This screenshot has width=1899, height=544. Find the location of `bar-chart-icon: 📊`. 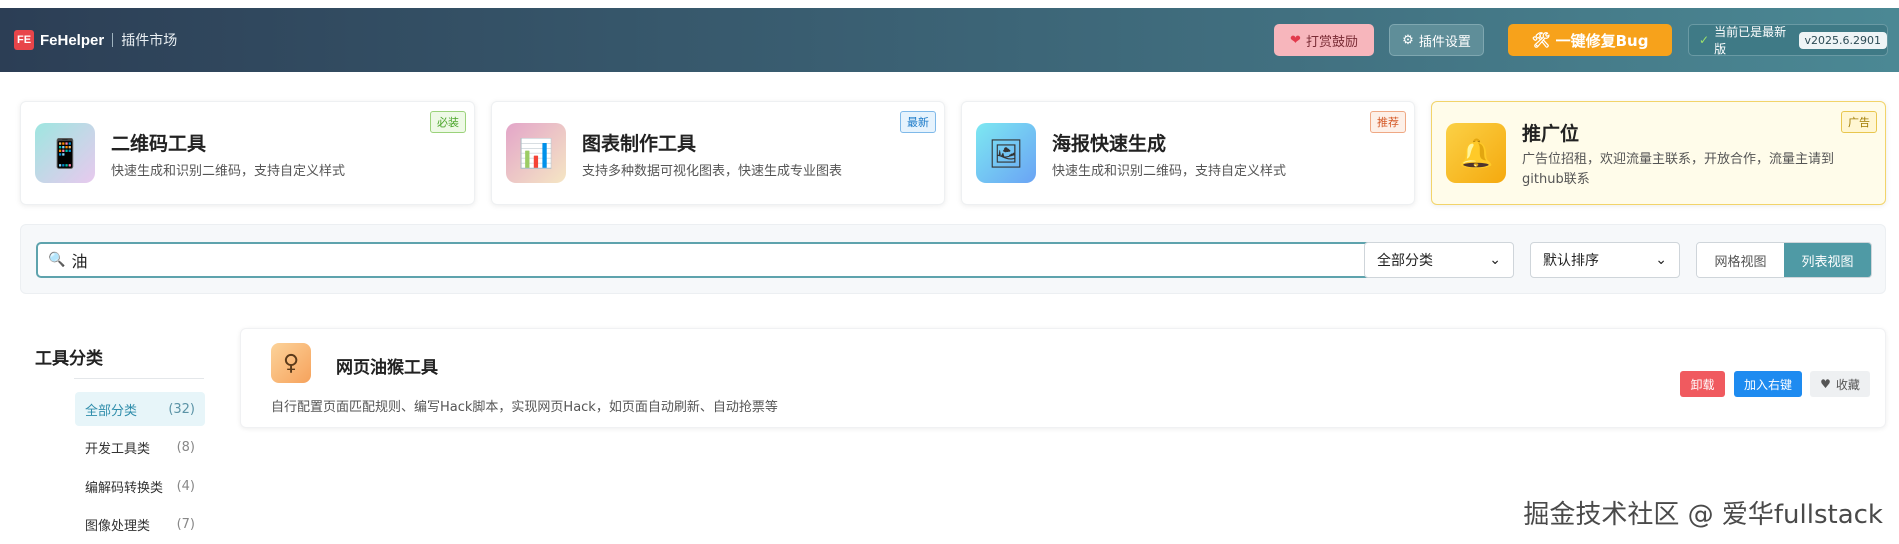

bar-chart-icon: 📊 is located at coordinates (536, 153).